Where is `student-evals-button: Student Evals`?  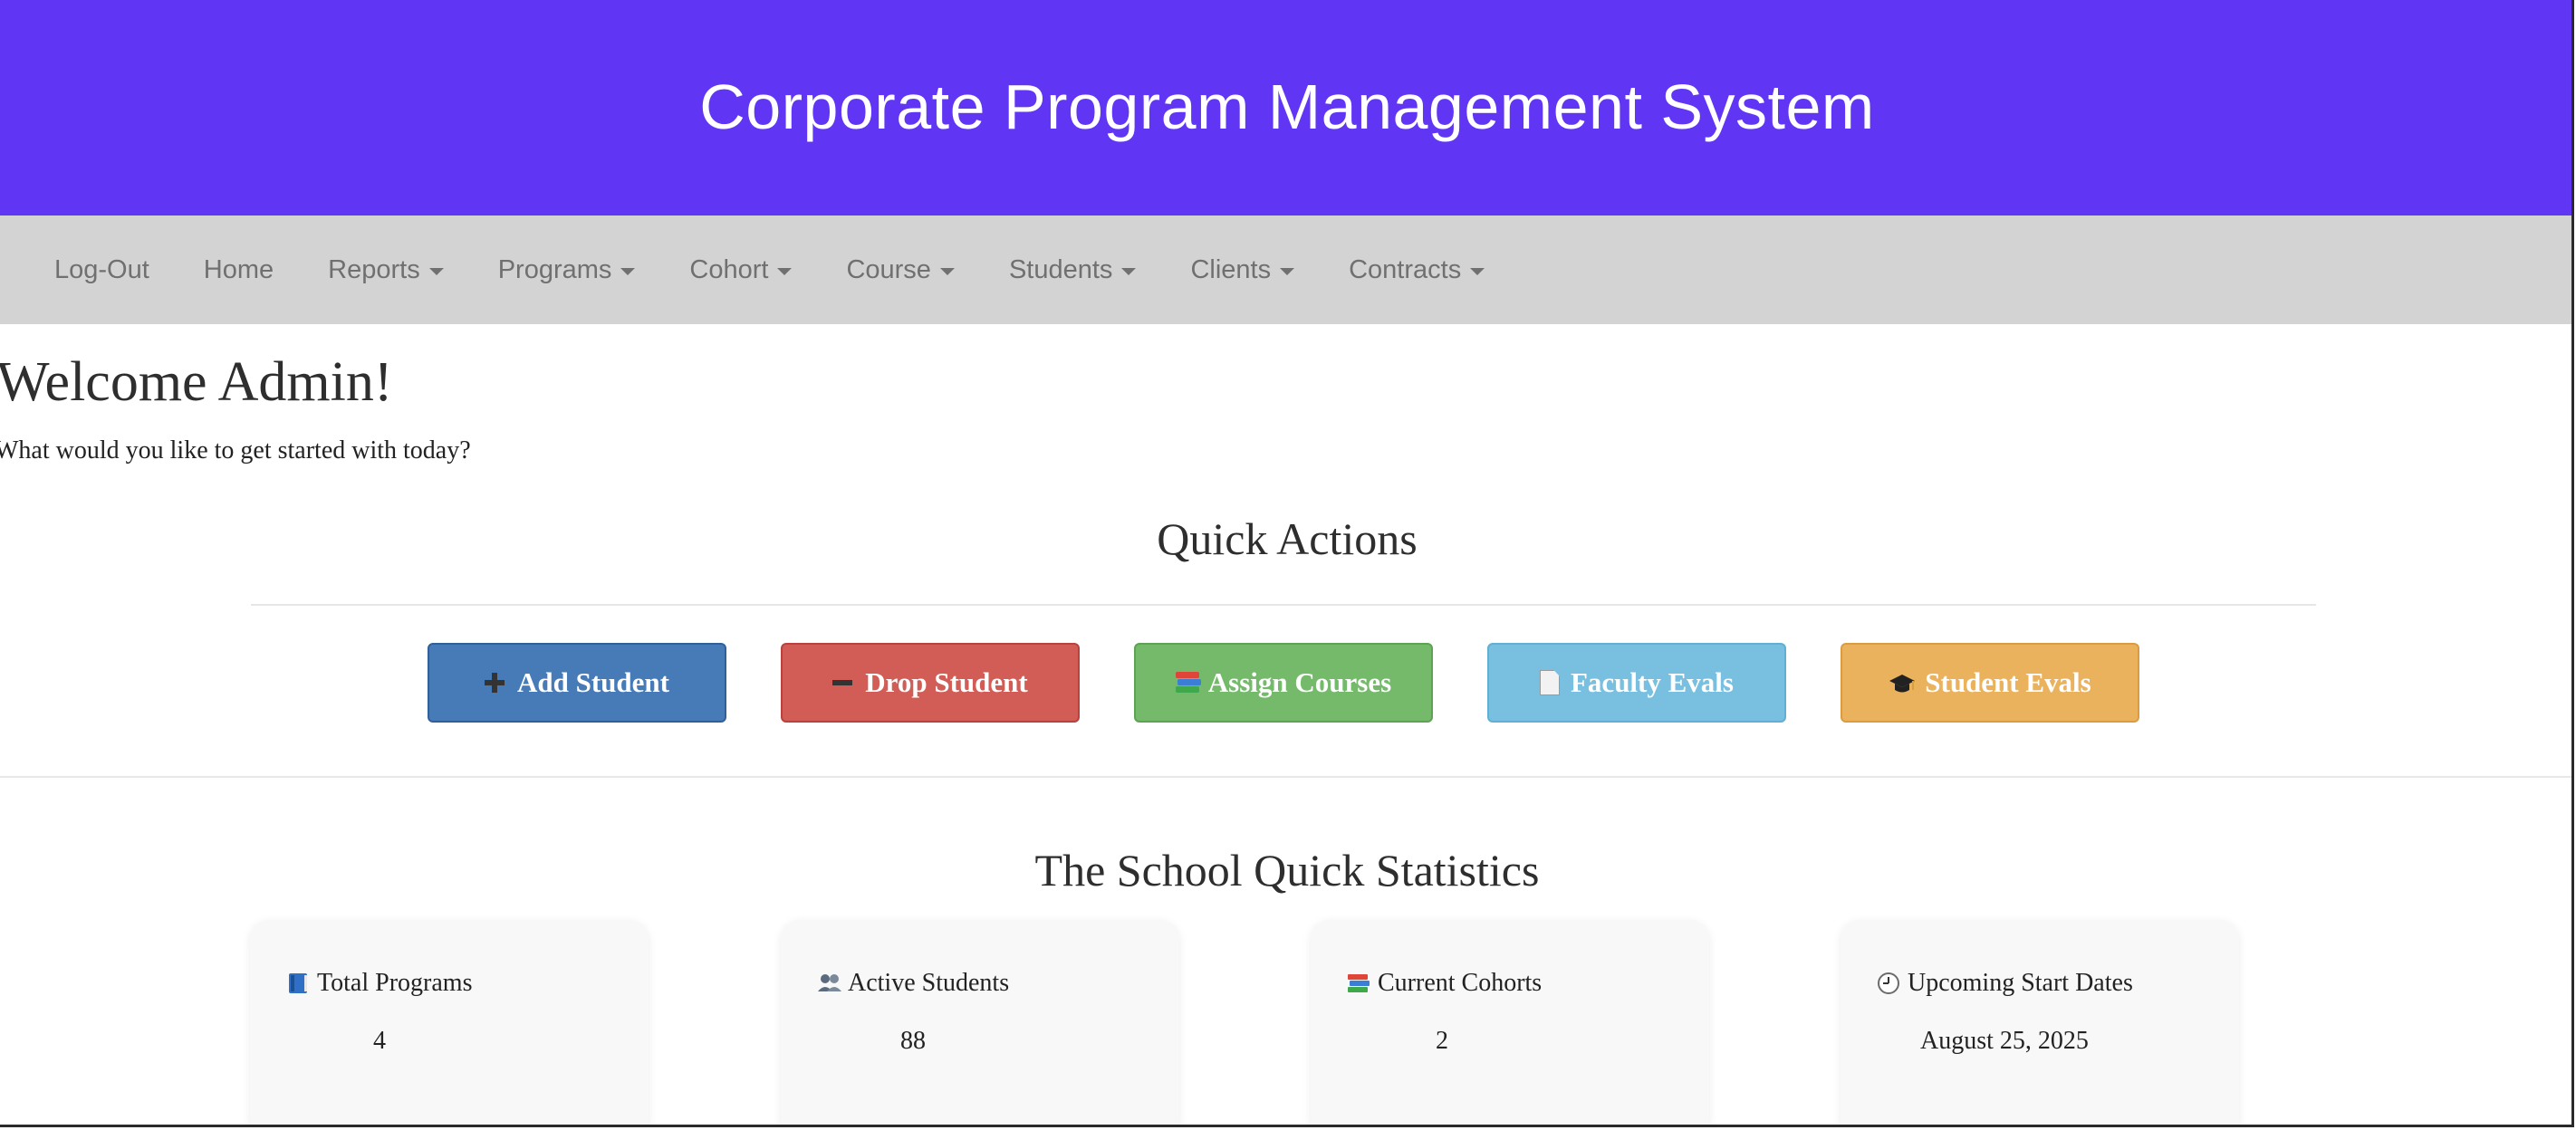 student-evals-button: Student Evals is located at coordinates (1990, 683).